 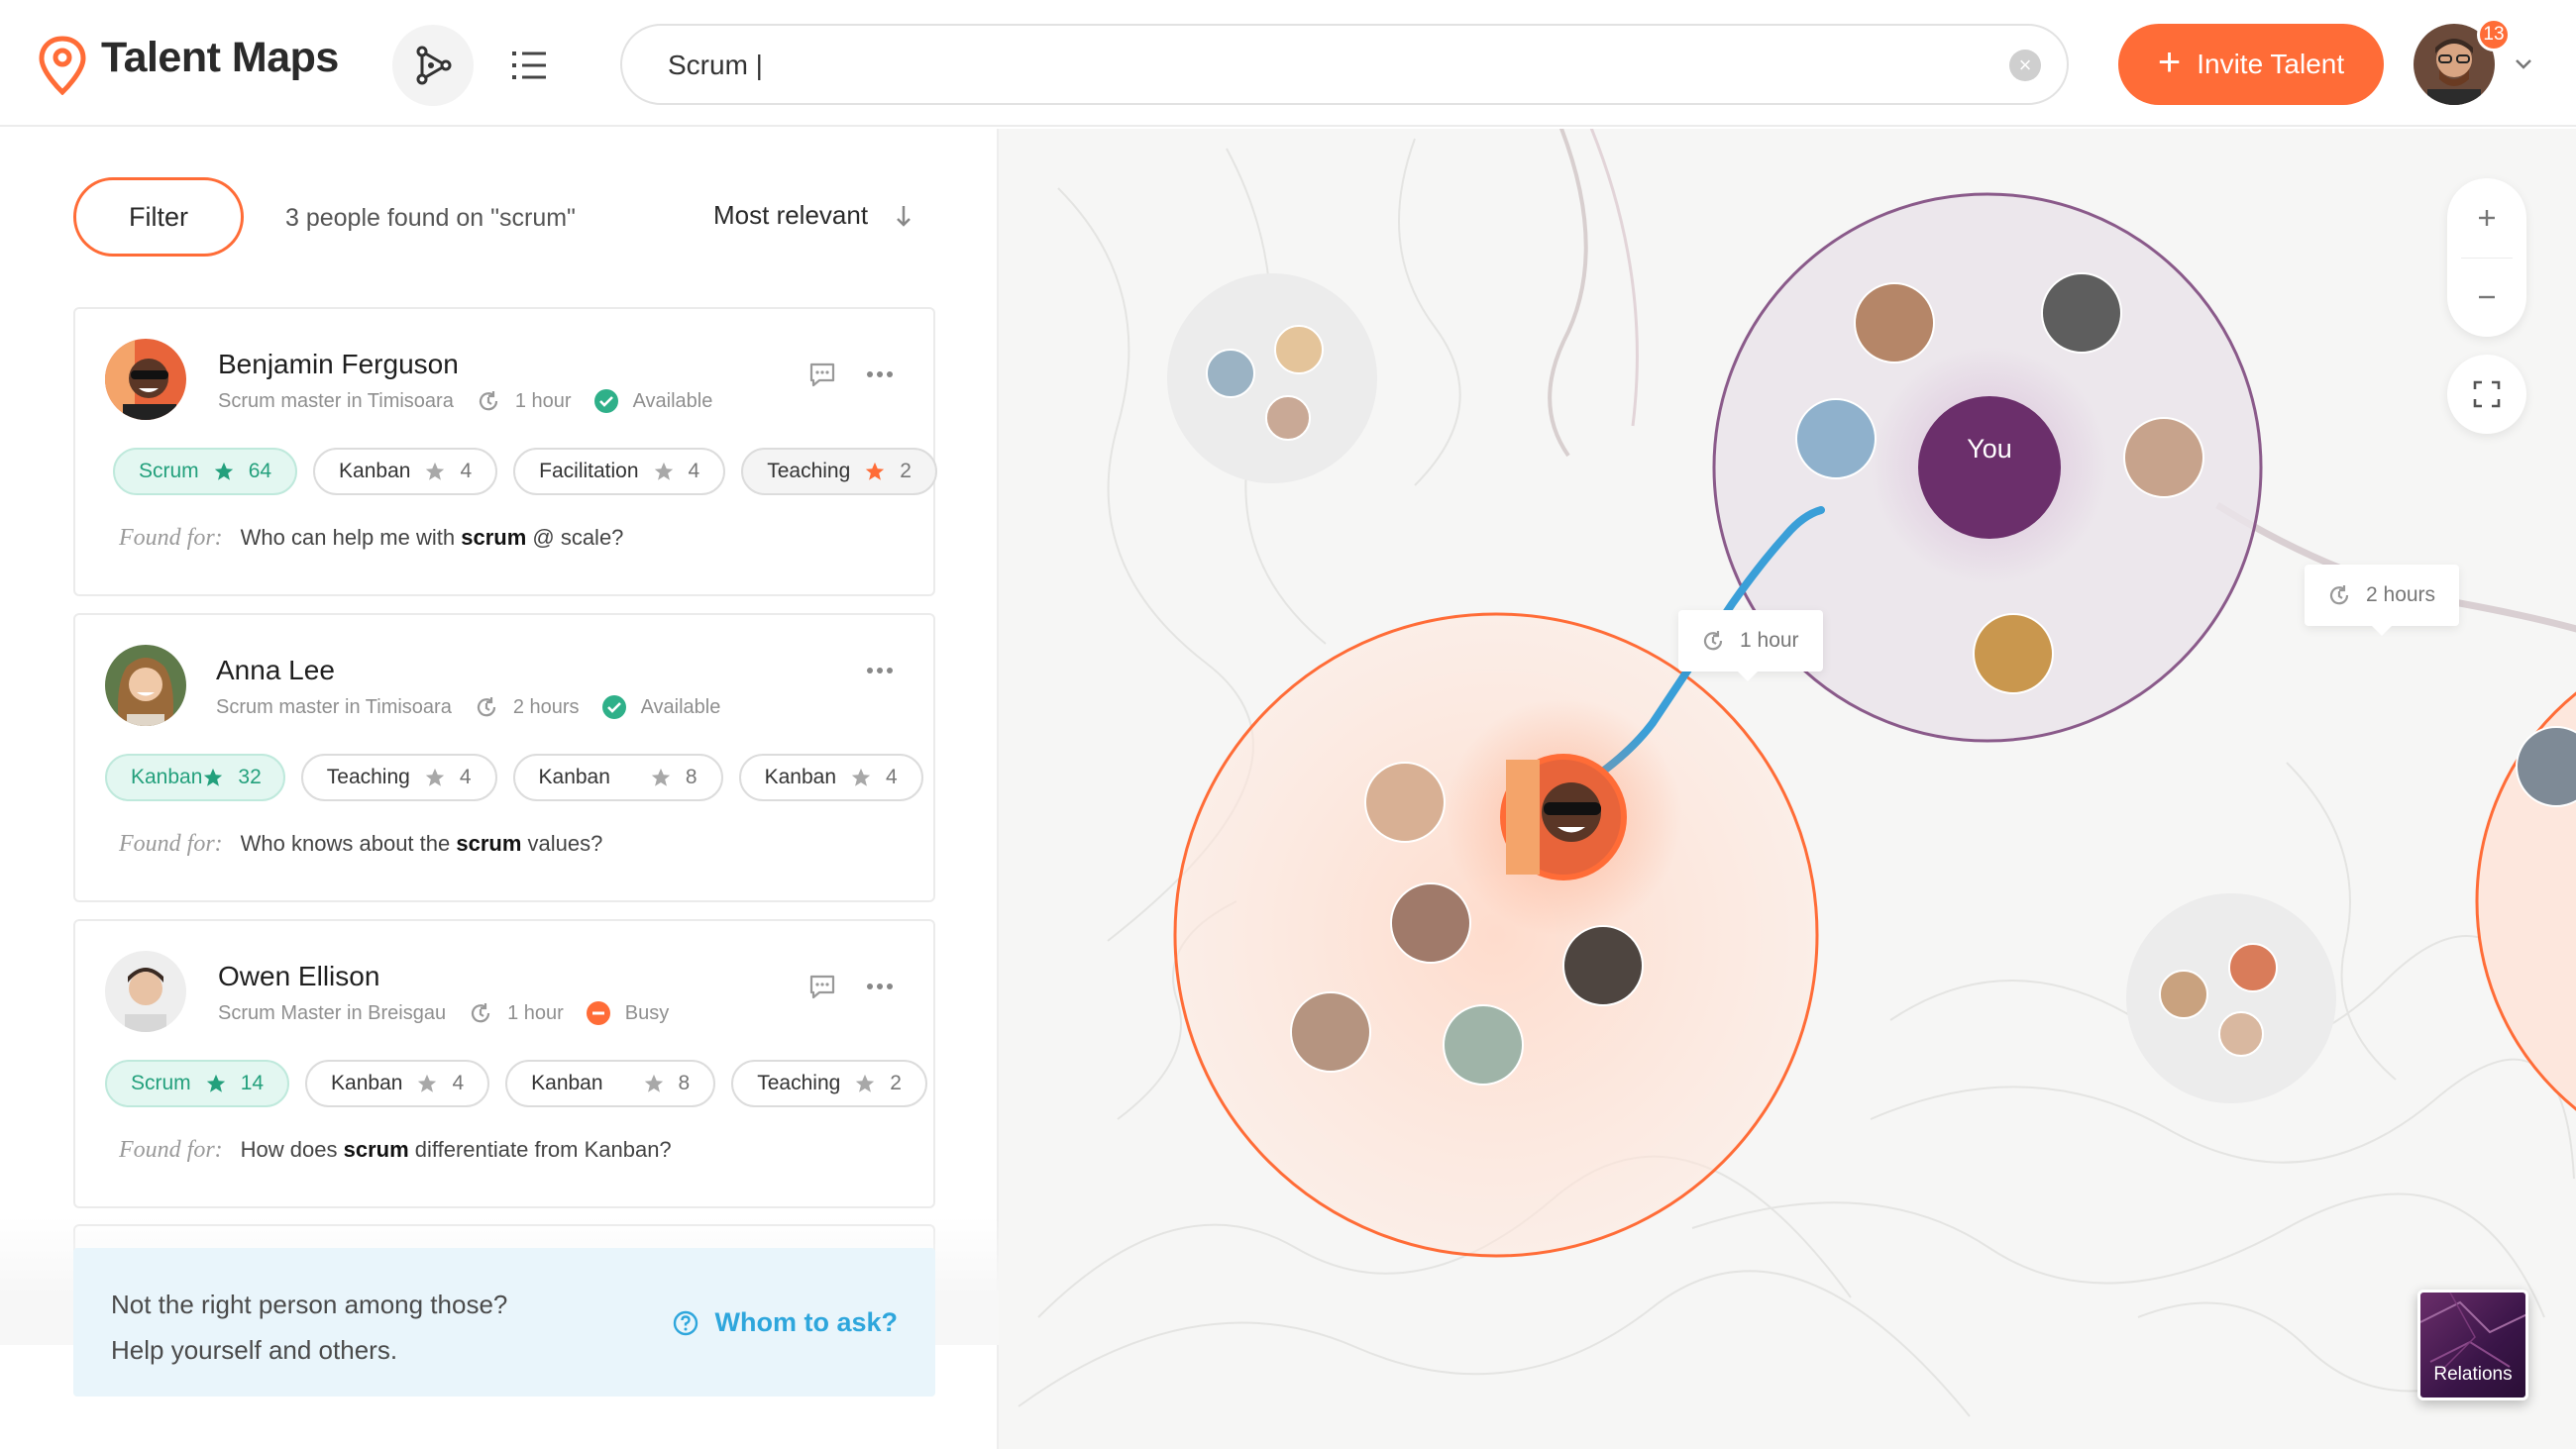 I want to click on card-actions, so click(x=851, y=986).